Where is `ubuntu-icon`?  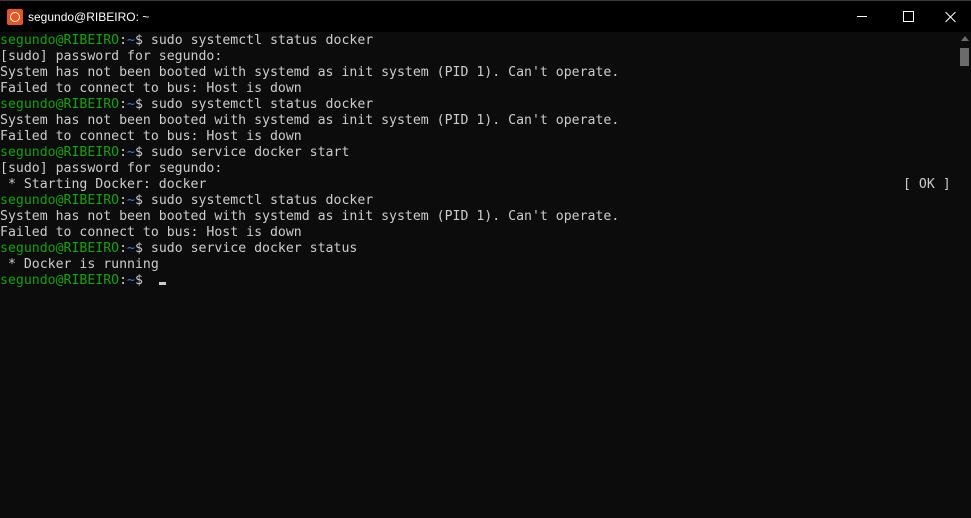
ubuntu-icon is located at coordinates (15, 17).